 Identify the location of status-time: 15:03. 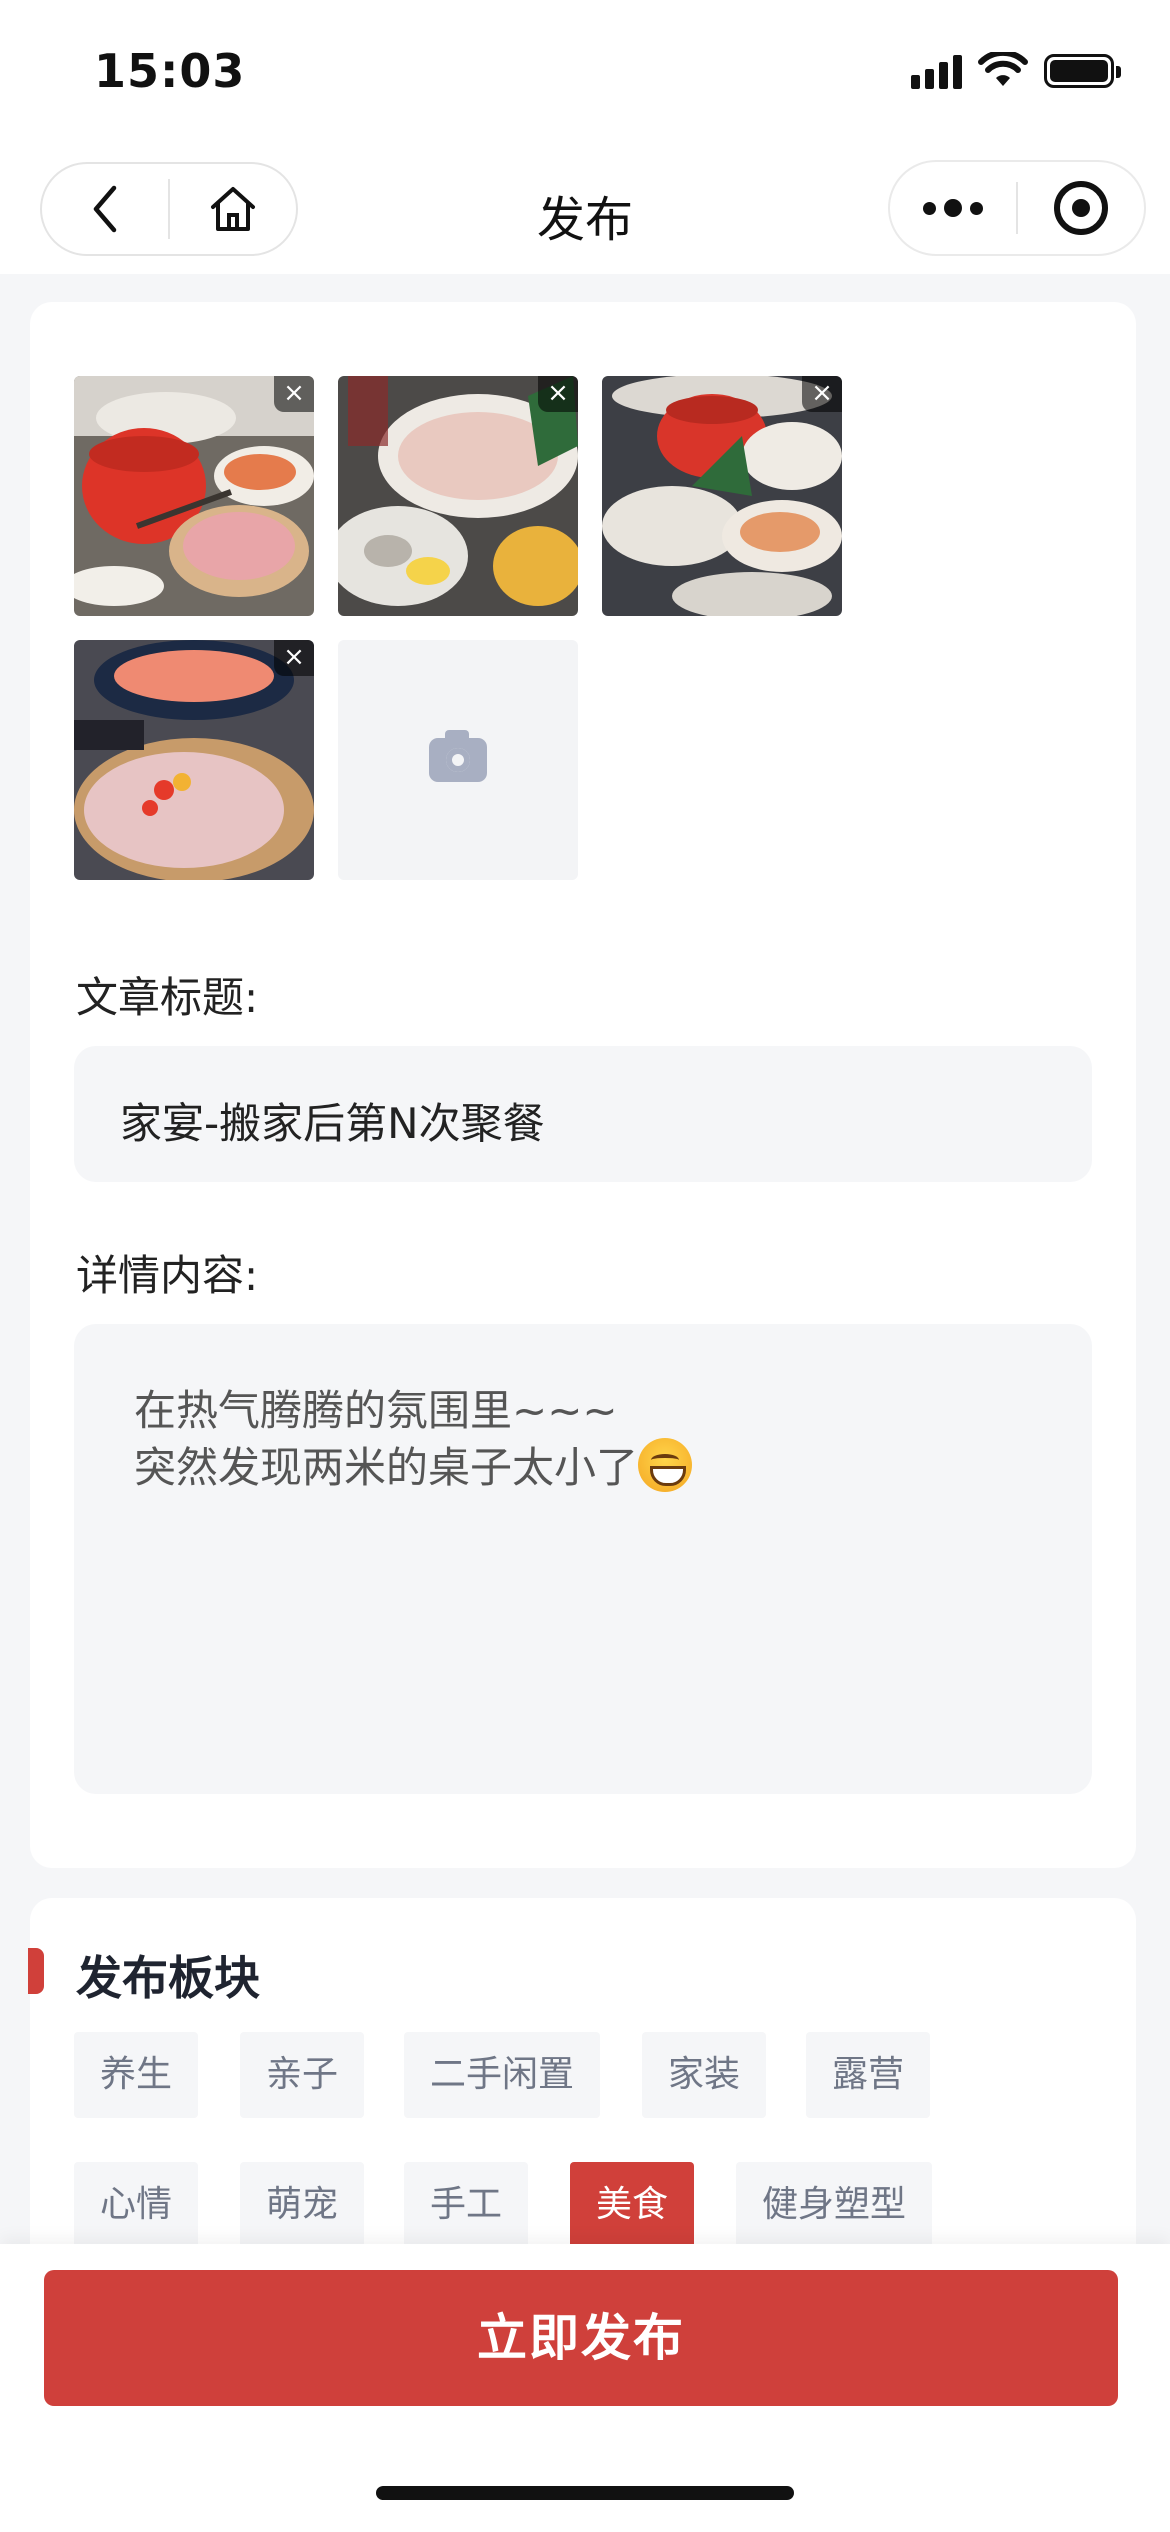
(170, 71).